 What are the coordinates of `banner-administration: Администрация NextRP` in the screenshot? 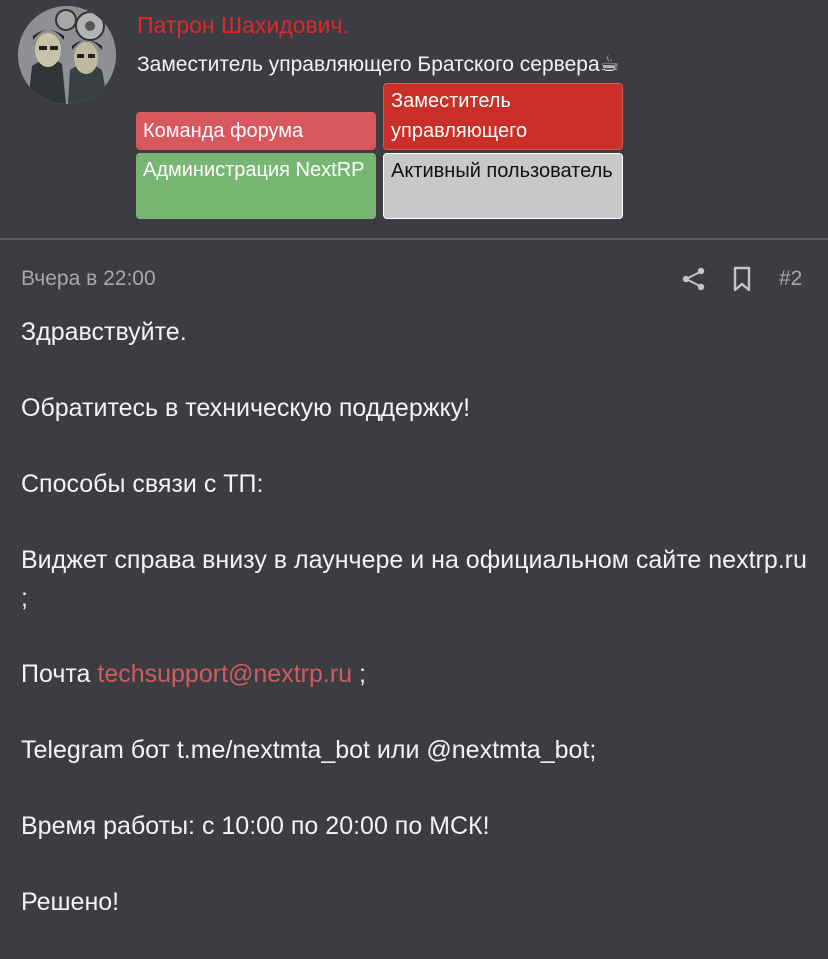 It's located at (256, 186).